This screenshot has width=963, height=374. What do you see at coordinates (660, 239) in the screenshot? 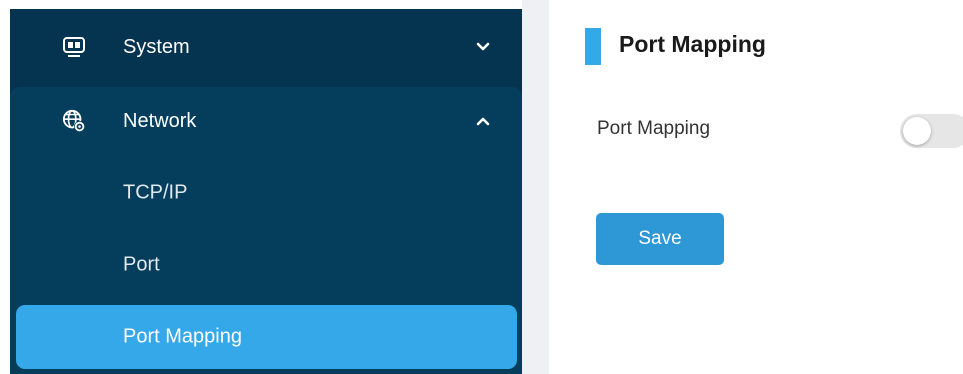
I see `save-button: Save` at bounding box center [660, 239].